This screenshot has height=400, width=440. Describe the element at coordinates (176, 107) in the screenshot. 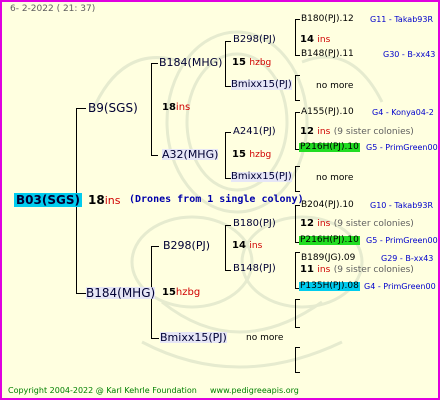

I see `queen-num: 18ins` at that location.